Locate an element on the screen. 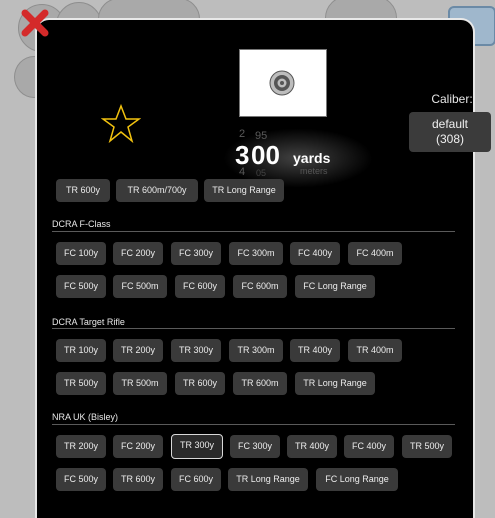 The height and width of the screenshot is (518, 495). preset-chip: TR 100y is located at coordinates (81, 350).